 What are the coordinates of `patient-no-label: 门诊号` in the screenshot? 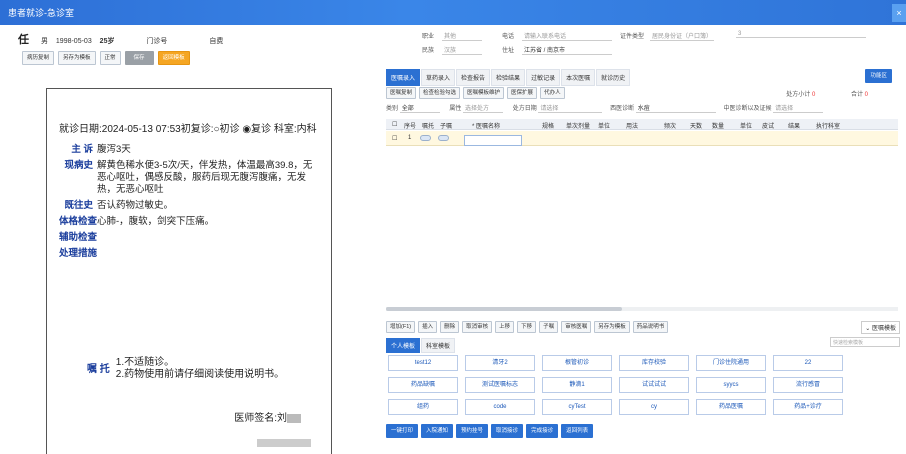 It's located at (157, 41).